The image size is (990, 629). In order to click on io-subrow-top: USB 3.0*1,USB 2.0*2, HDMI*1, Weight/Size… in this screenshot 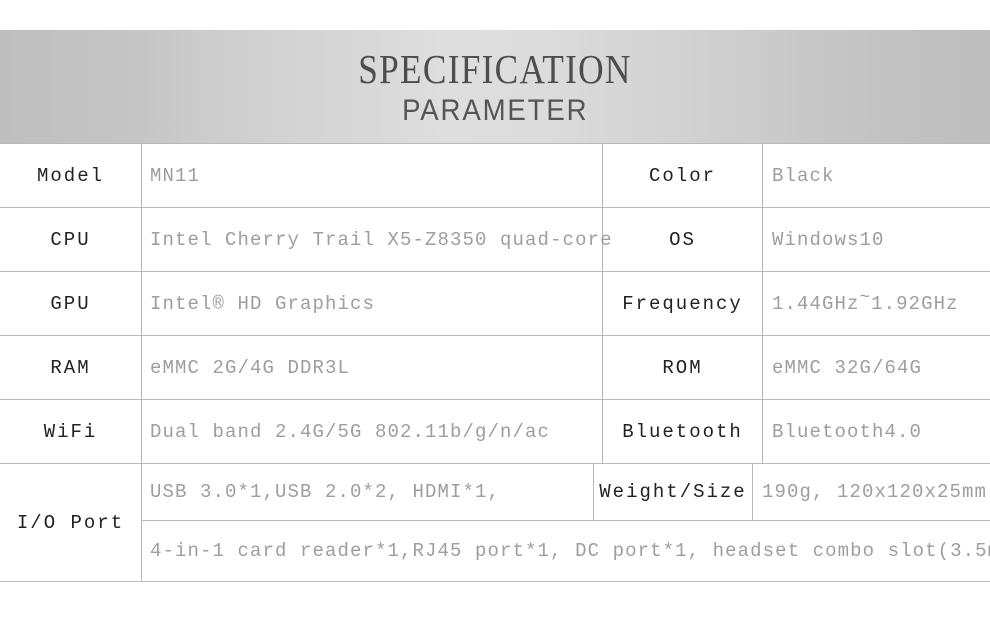, I will do `click(566, 492)`.